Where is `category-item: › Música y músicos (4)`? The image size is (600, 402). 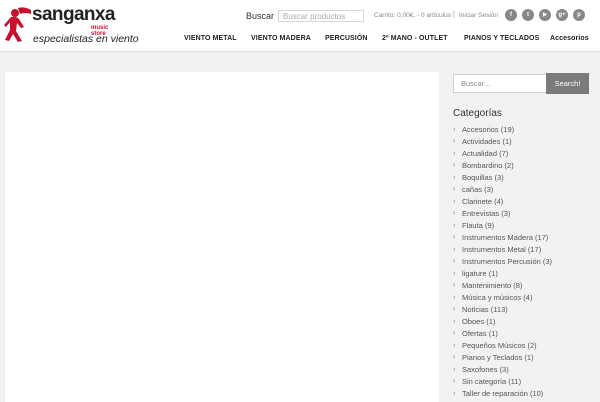 category-item: › Música y músicos (4) is located at coordinates (523, 298).